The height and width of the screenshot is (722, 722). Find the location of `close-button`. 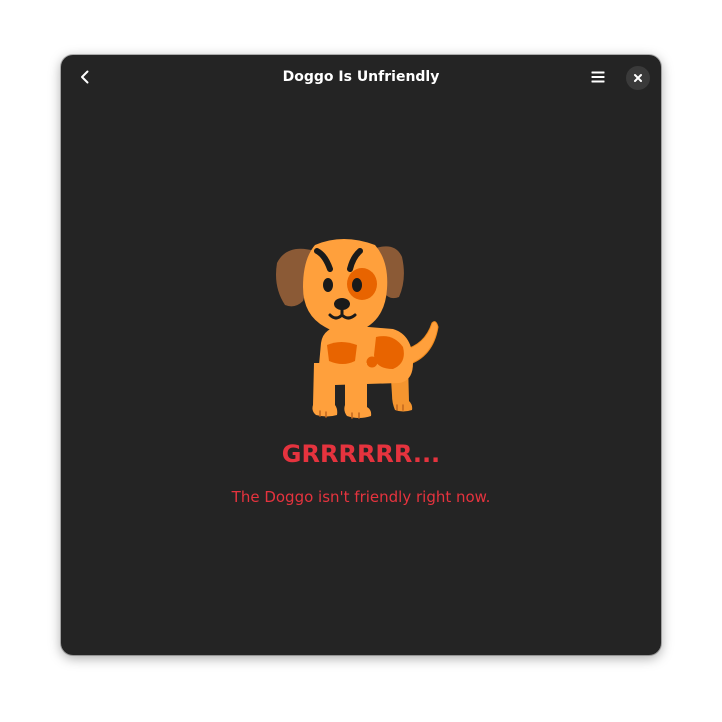

close-button is located at coordinates (638, 78).